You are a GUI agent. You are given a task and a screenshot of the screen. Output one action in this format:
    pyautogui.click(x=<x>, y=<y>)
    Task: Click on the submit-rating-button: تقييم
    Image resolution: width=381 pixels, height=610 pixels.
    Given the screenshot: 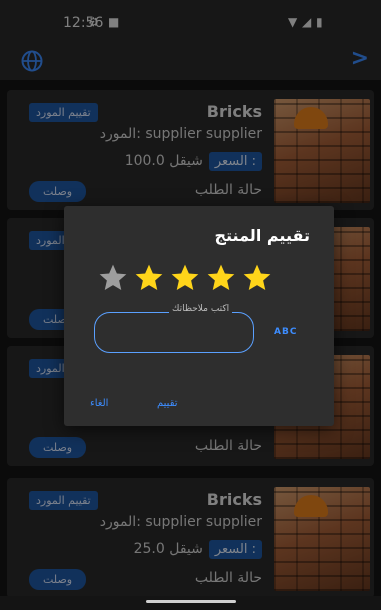 What is the action you would take?
    pyautogui.click(x=167, y=403)
    